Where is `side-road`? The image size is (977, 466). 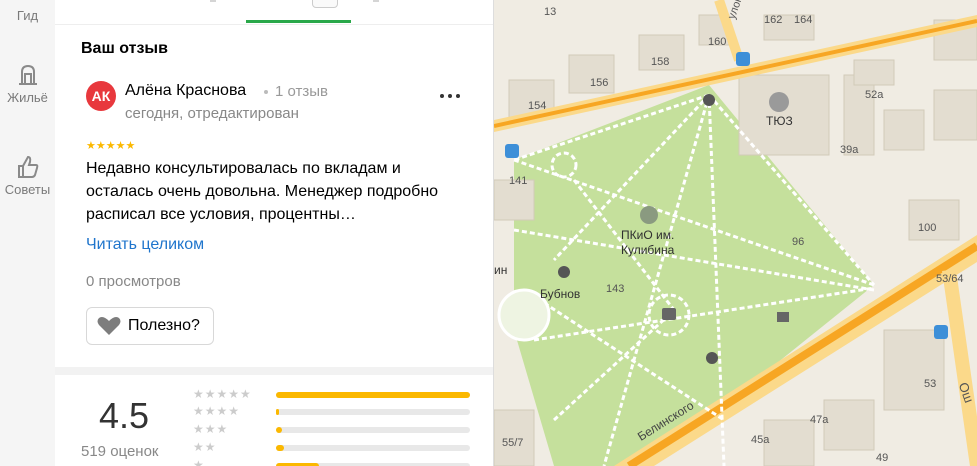 side-road is located at coordinates (959, 367).